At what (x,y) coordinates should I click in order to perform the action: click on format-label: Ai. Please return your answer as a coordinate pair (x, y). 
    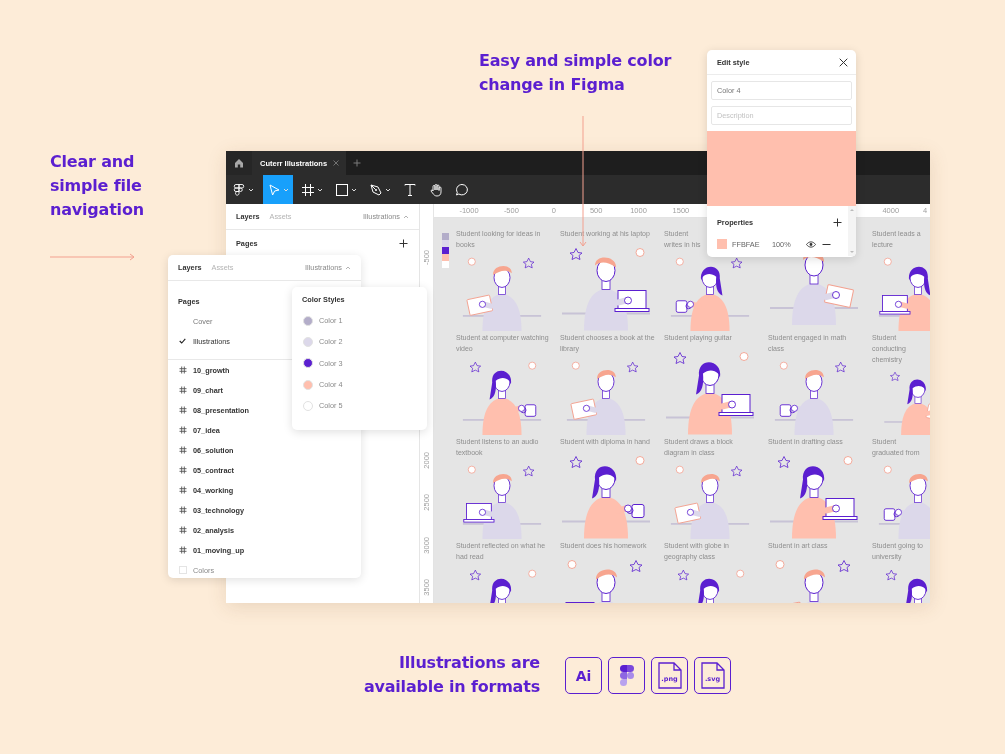
    Looking at the image, I should click on (583, 675).